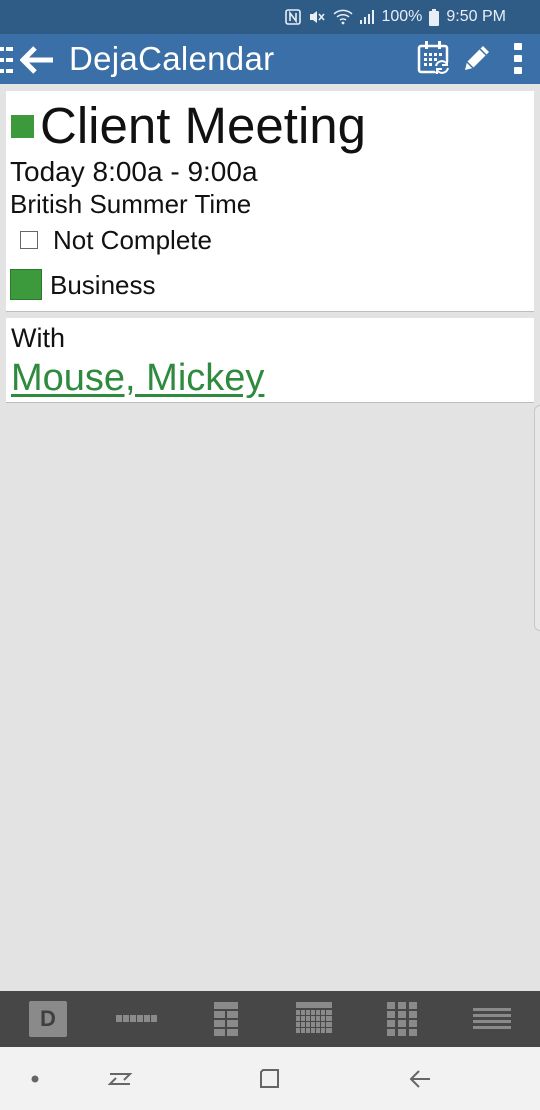  What do you see at coordinates (317, 17) in the screenshot?
I see `mute-icon` at bounding box center [317, 17].